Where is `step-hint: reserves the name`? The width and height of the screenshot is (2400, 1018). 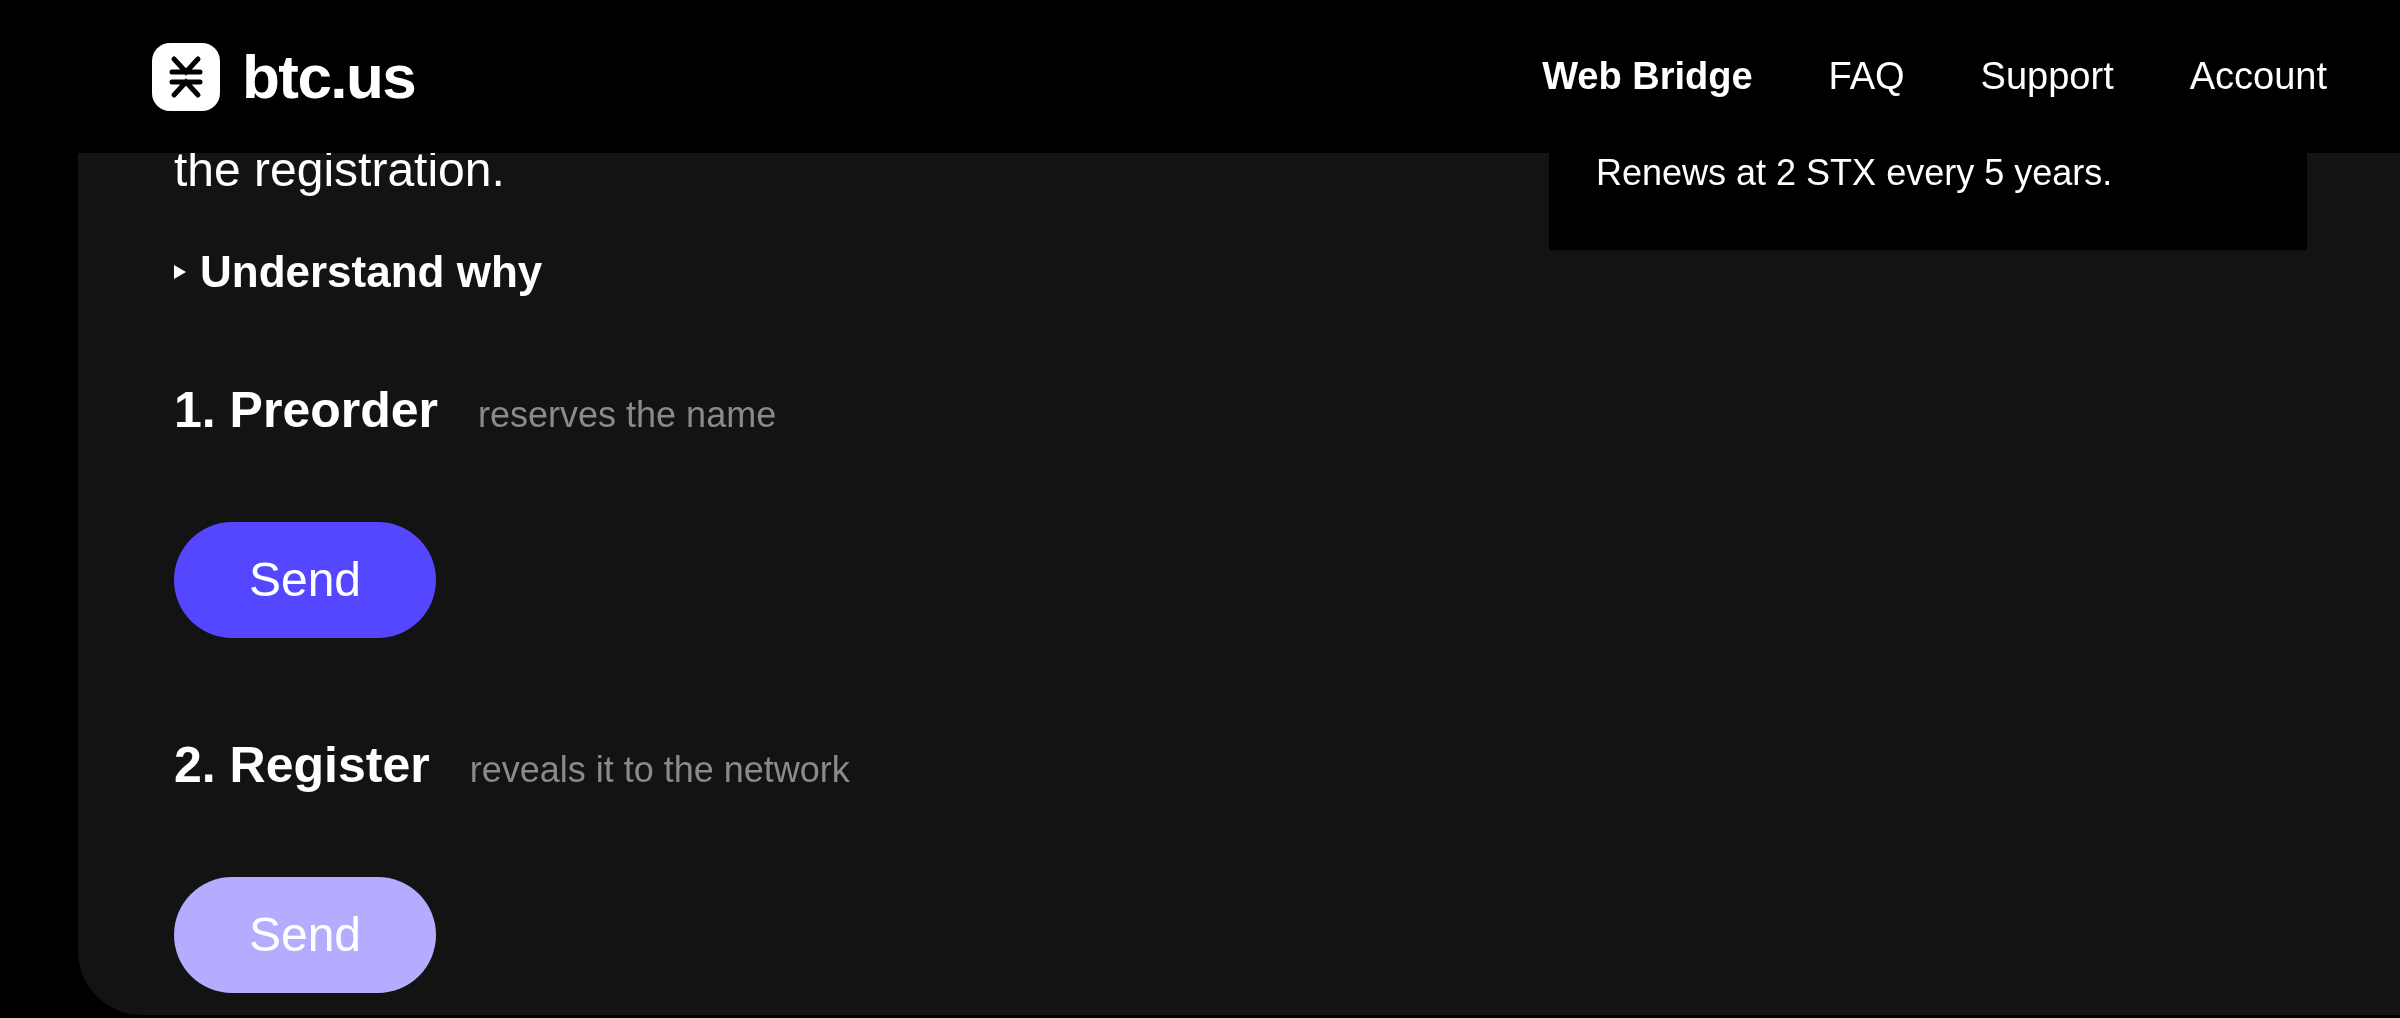
step-hint: reserves the name is located at coordinates (627, 415).